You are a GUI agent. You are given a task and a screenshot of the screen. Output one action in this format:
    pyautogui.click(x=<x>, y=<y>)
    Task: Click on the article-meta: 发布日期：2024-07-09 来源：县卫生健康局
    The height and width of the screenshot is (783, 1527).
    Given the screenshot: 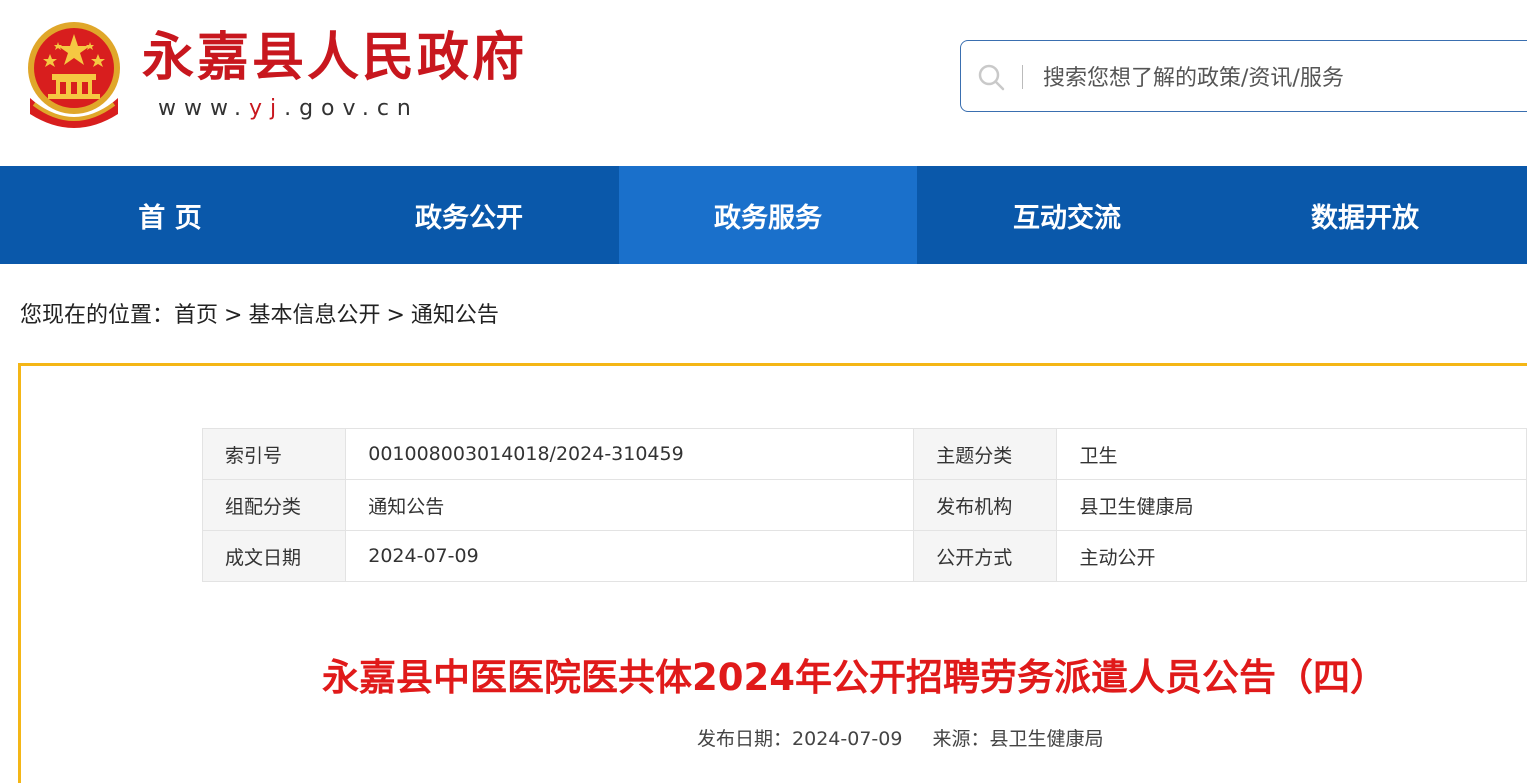 What is the action you would take?
    pyautogui.click(x=900, y=737)
    